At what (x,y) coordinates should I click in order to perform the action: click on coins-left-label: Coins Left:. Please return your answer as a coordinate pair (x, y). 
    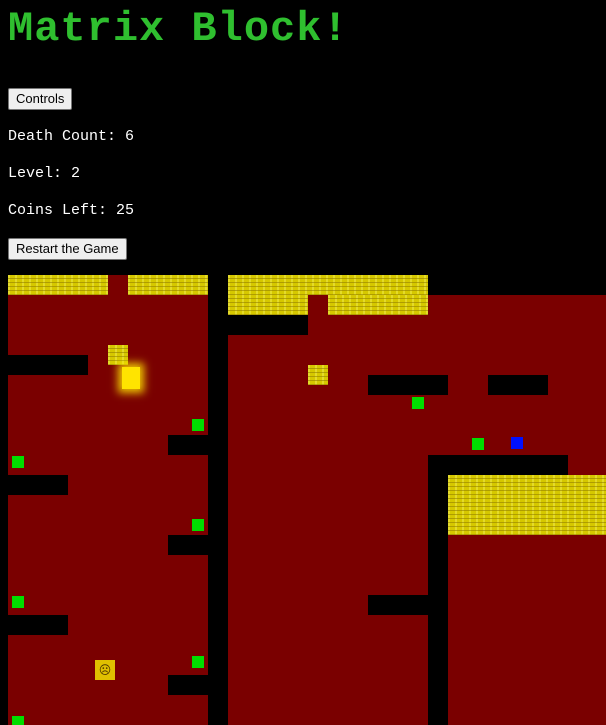
    Looking at the image, I should click on (58, 210).